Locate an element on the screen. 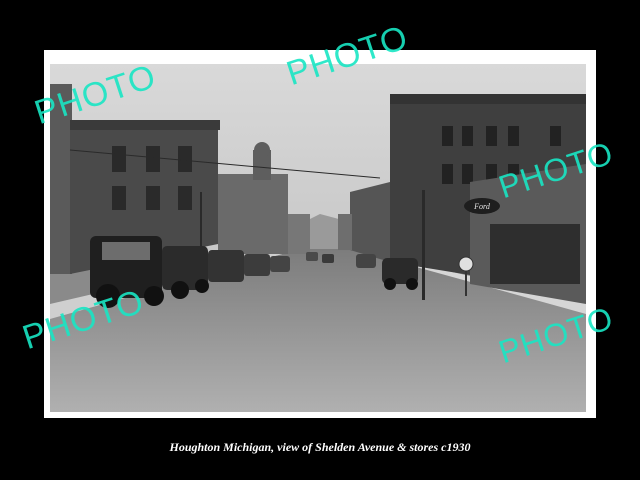 This screenshot has width=640, height=480. light-pole is located at coordinates (423, 245).